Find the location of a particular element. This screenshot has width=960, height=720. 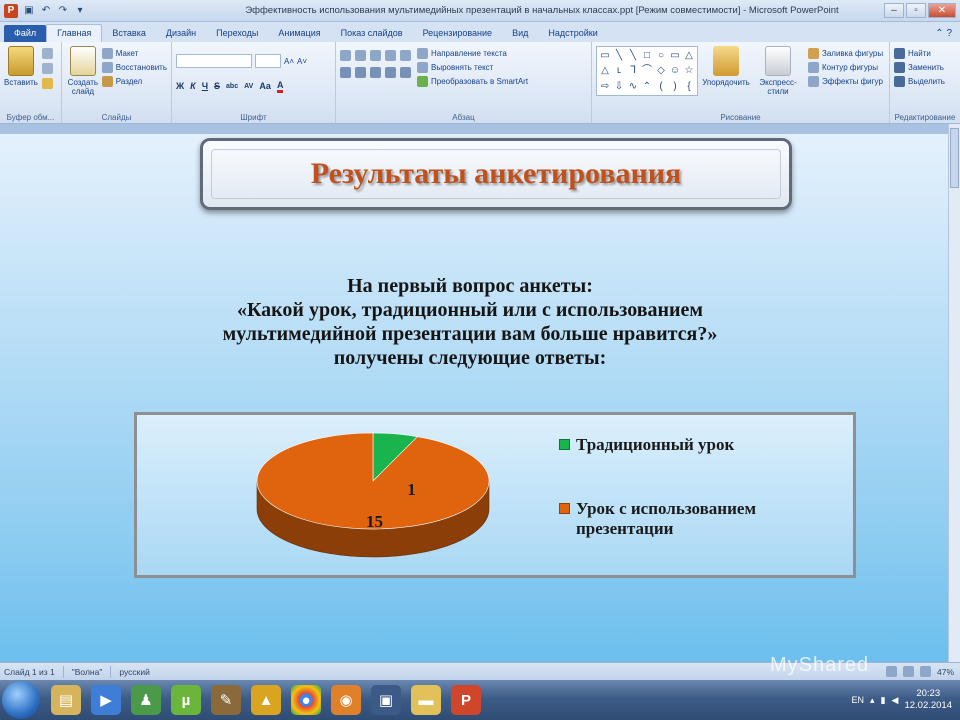

replace-button: Заменить is located at coordinates (925, 67).